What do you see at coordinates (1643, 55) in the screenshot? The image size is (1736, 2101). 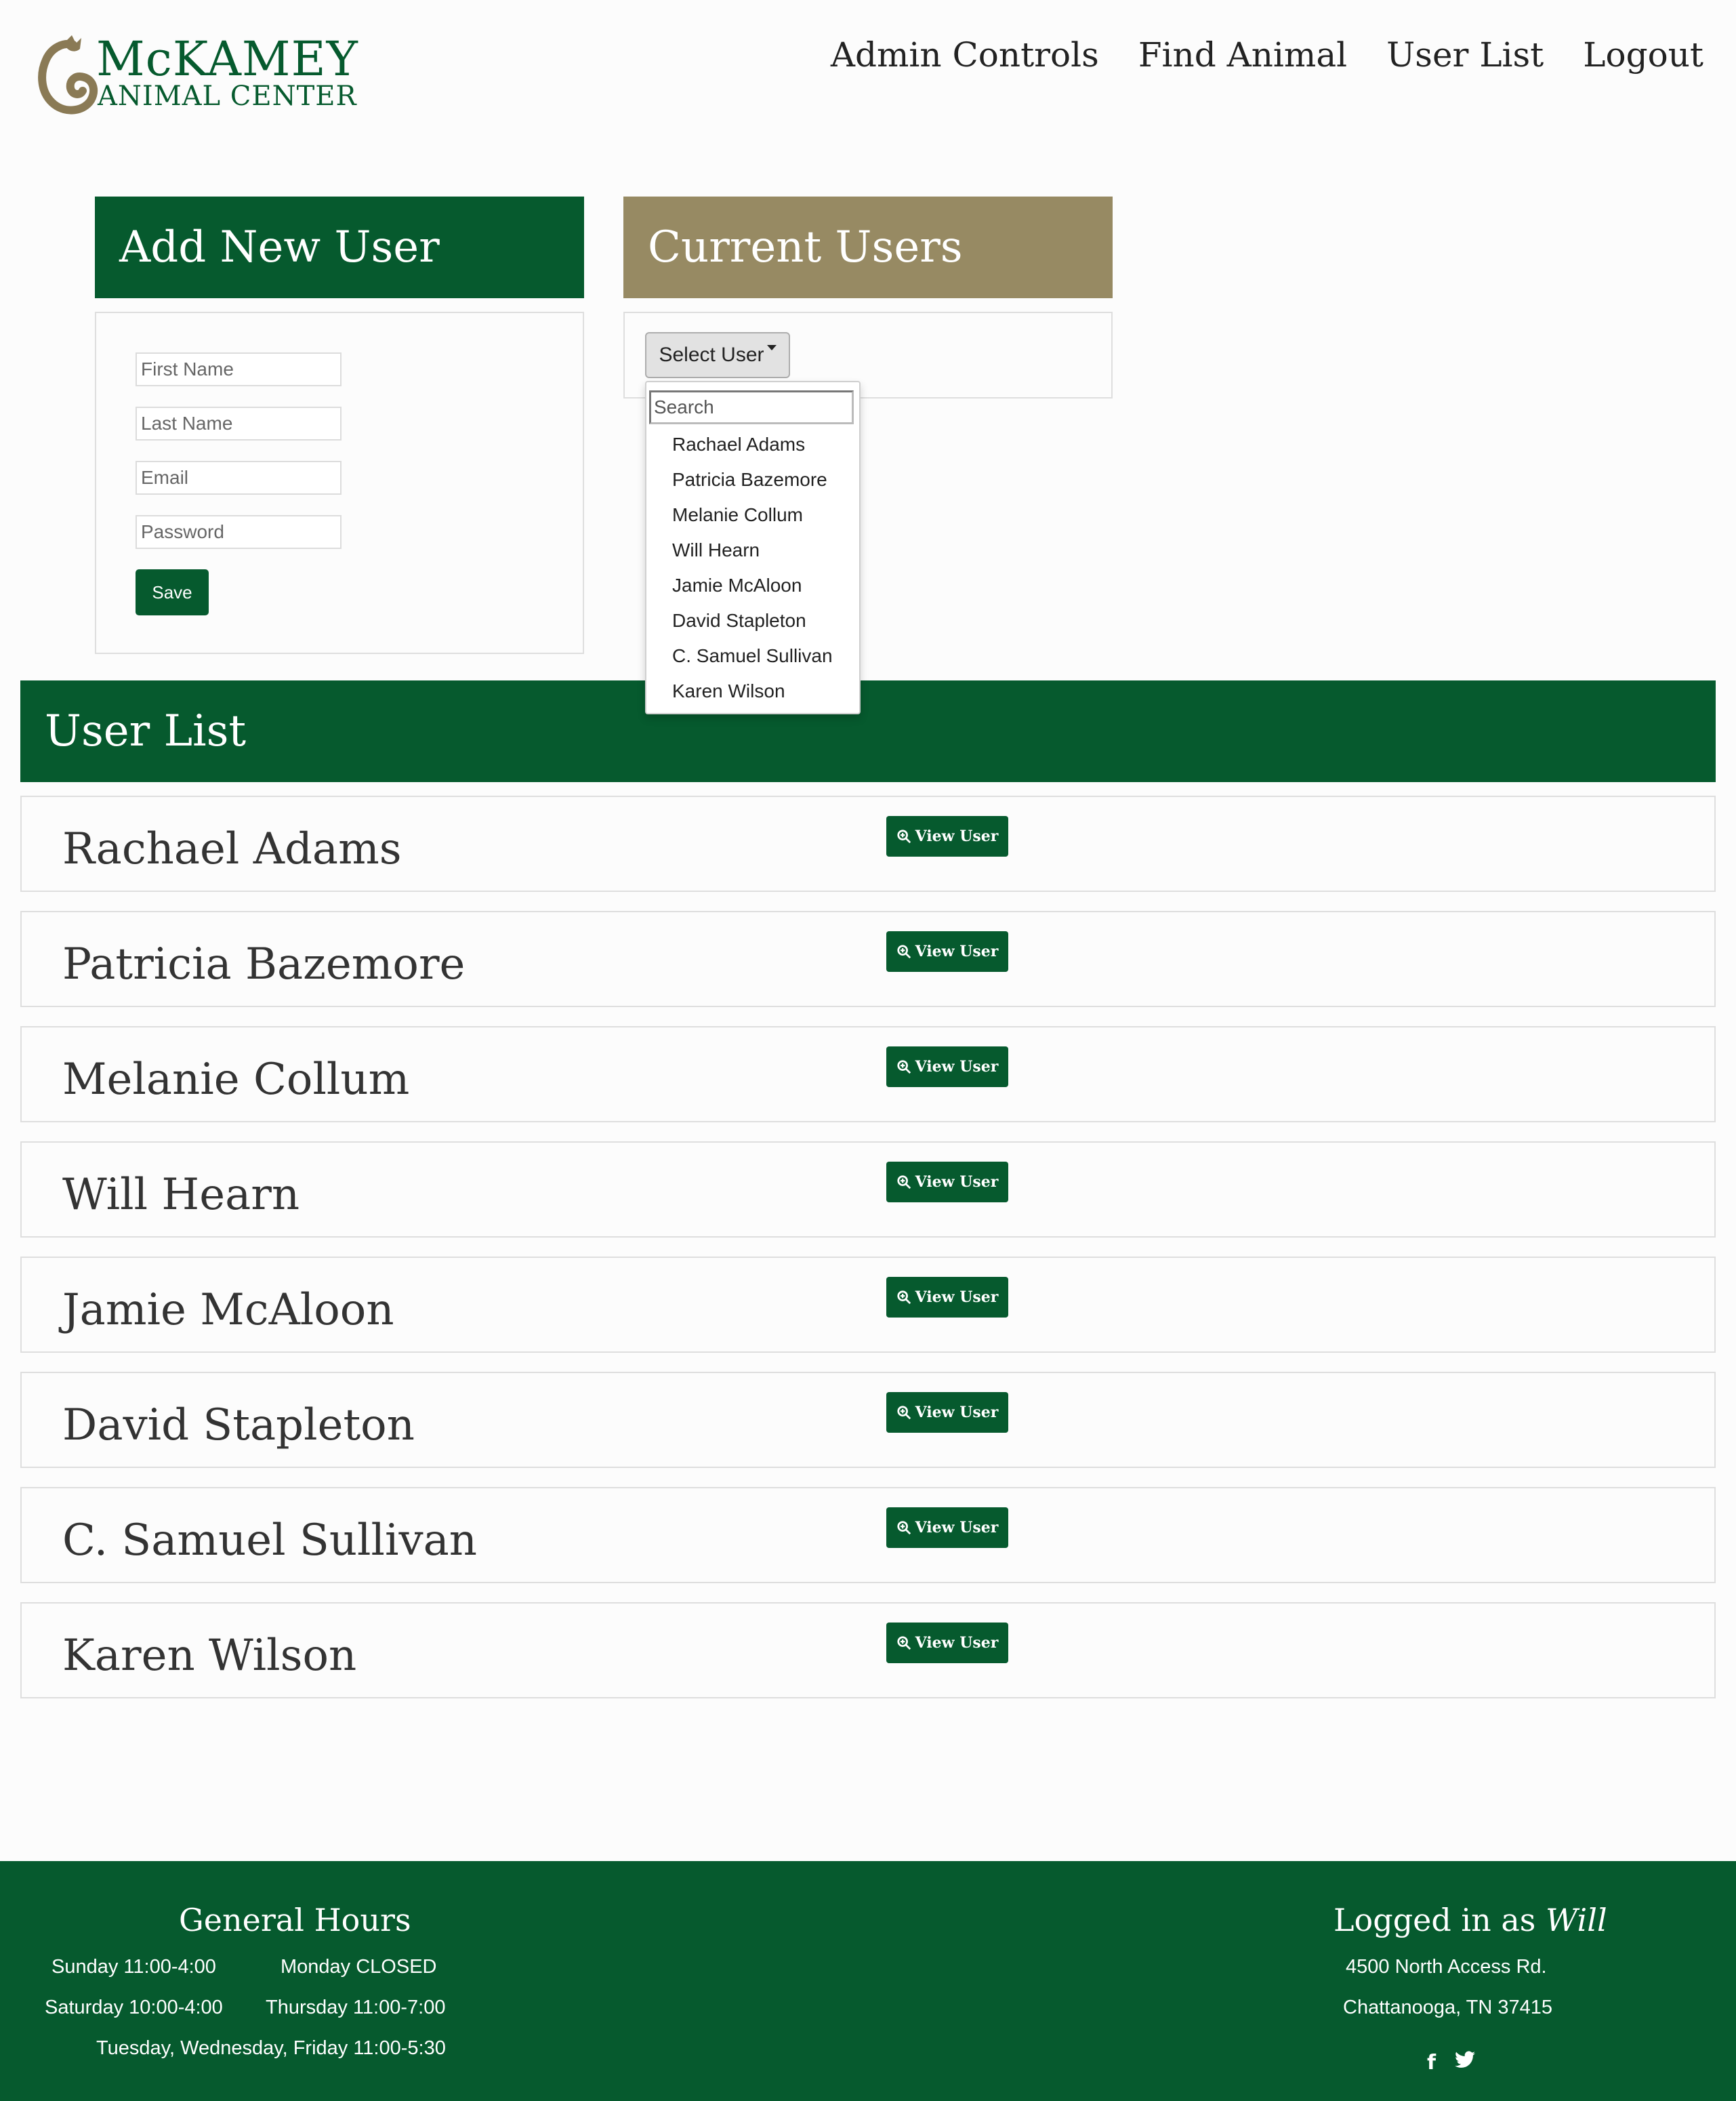 I see `nav-logout: Logout` at bounding box center [1643, 55].